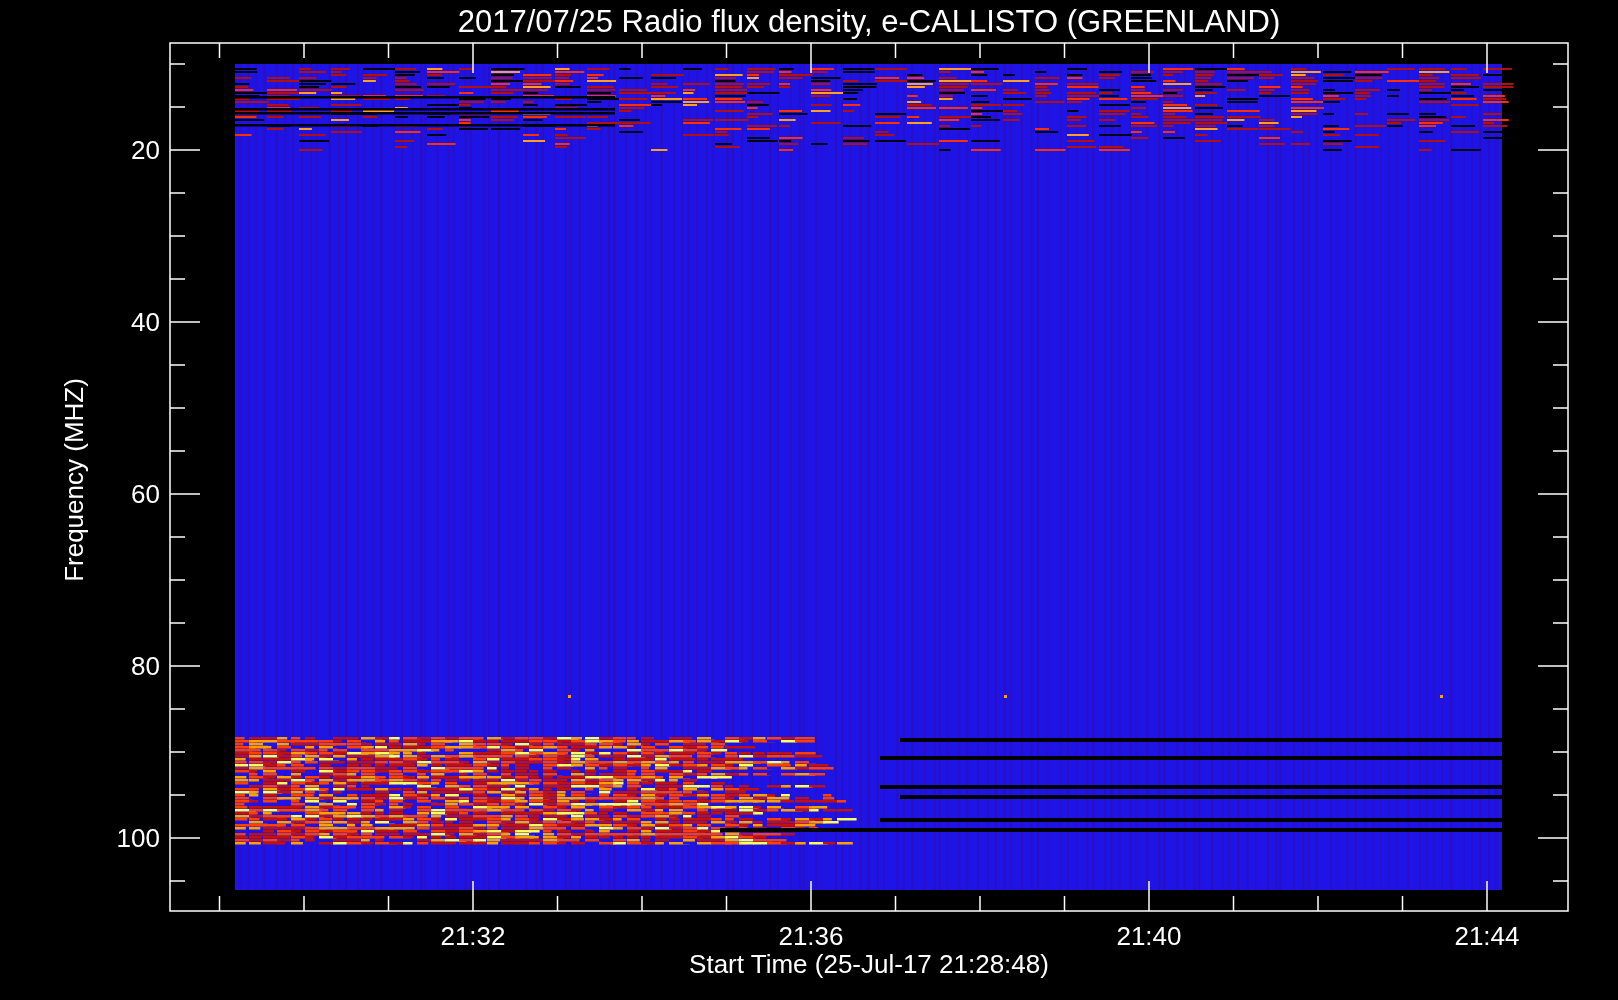 This screenshot has height=1000, width=1618. Describe the element at coordinates (145, 322) in the screenshot. I see `axis-tick-label: 40` at that location.